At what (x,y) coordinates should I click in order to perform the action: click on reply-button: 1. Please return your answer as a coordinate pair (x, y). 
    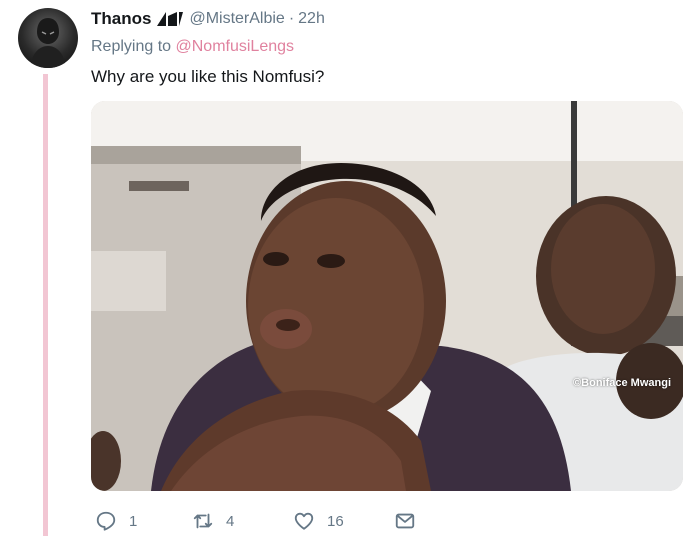
    Looking at the image, I should click on (116, 521).